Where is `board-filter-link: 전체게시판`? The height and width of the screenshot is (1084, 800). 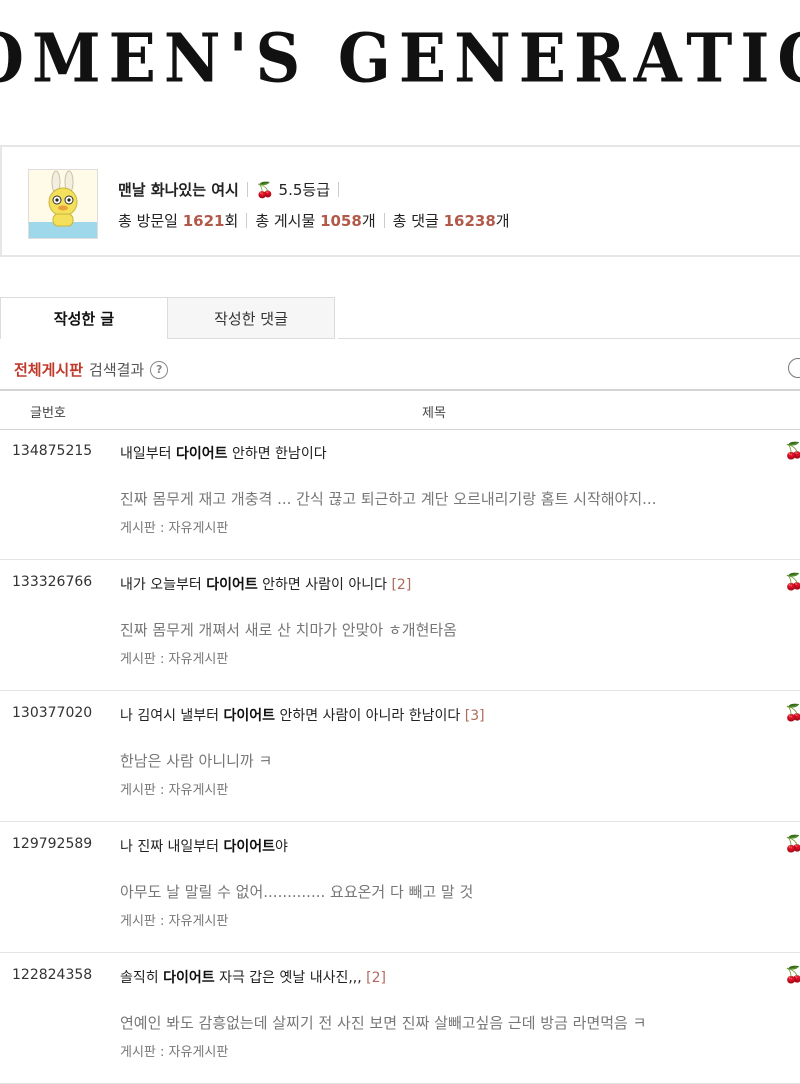
board-filter-link: 전체게시판 is located at coordinates (48, 369).